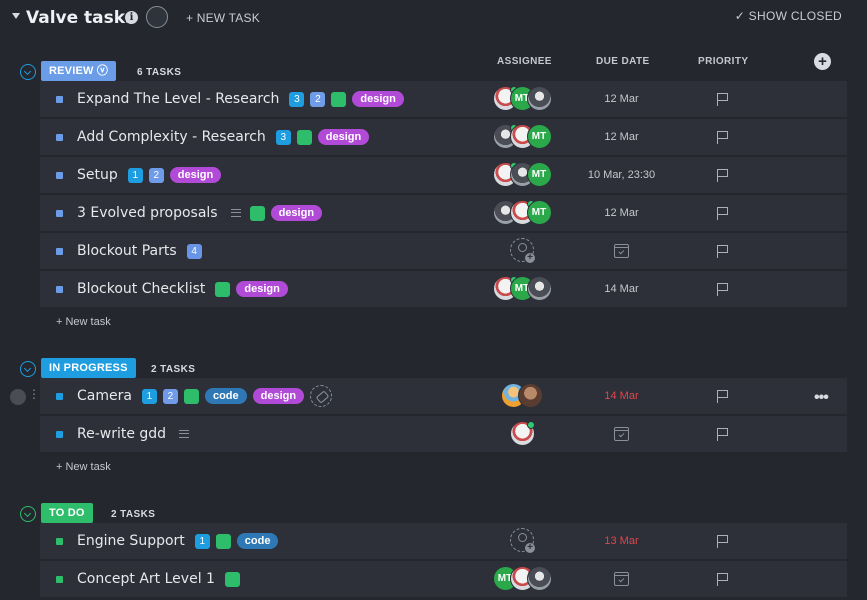 The image size is (867, 600). What do you see at coordinates (131, 17) in the screenshot?
I see `info-icon: i` at bounding box center [131, 17].